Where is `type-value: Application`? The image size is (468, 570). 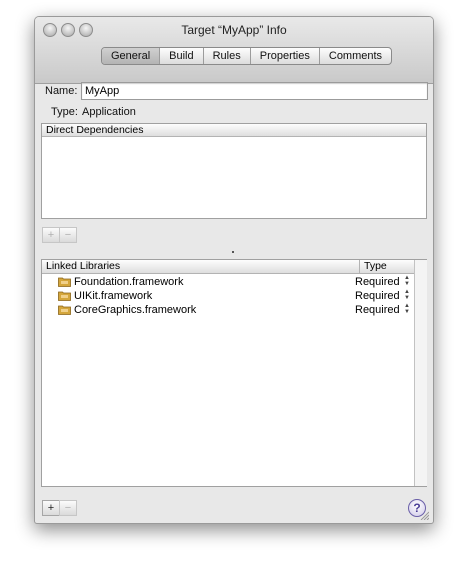
type-value: Application is located at coordinates (109, 112).